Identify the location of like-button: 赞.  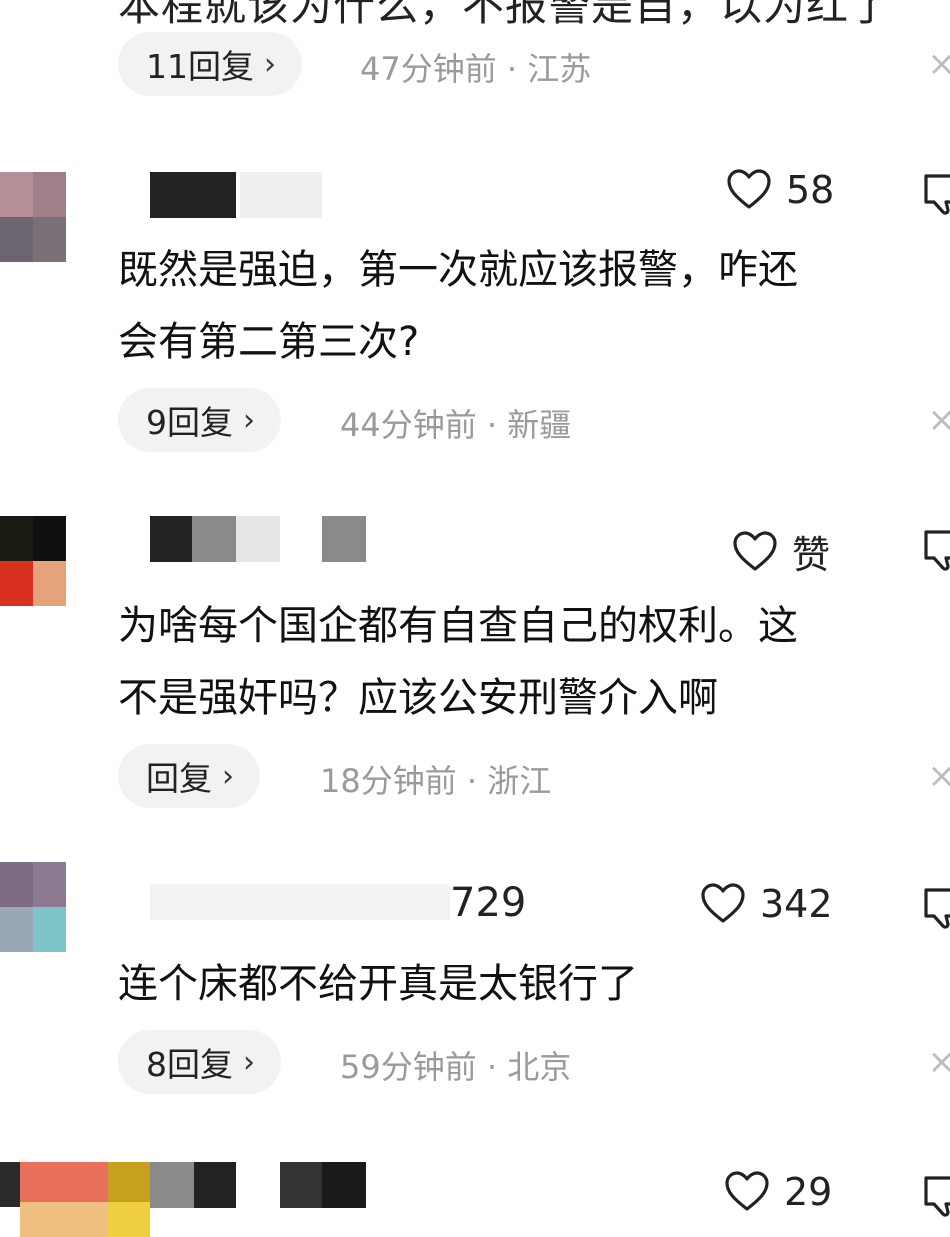
(781, 551).